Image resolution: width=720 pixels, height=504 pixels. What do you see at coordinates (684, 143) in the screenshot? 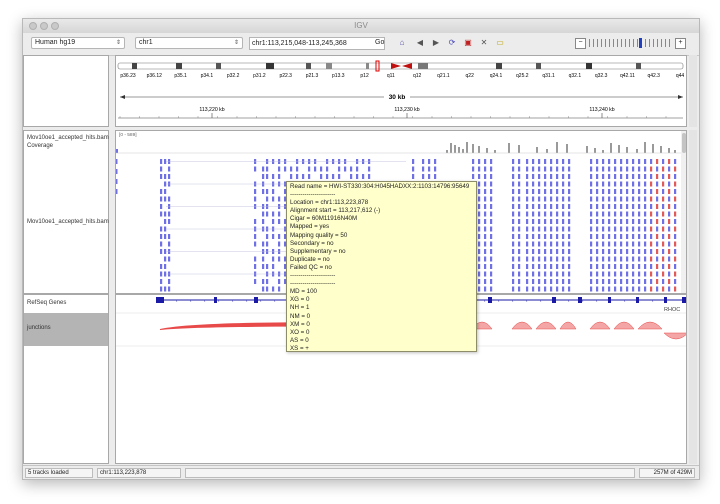
I see `data-scrollbar-thumb` at bounding box center [684, 143].